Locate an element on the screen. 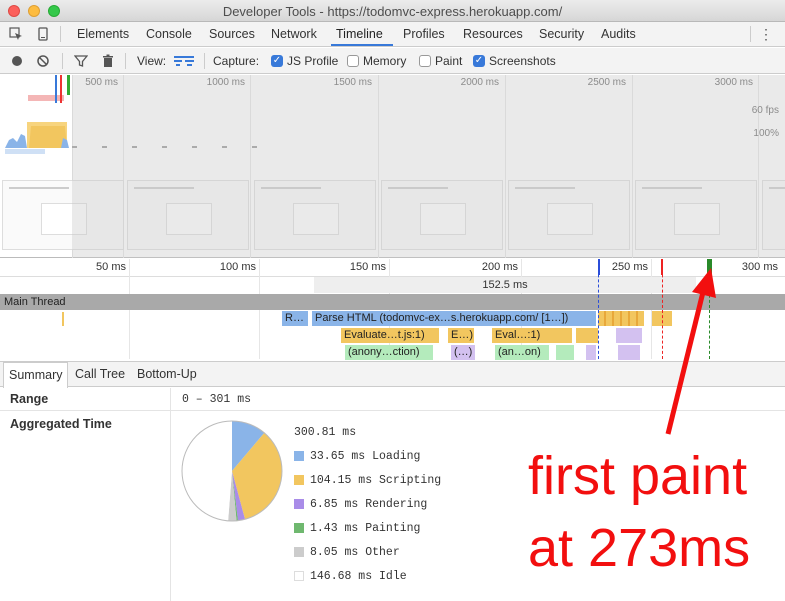 The image size is (785, 601). ruler-tick: 300 ms is located at coordinates (759, 267).